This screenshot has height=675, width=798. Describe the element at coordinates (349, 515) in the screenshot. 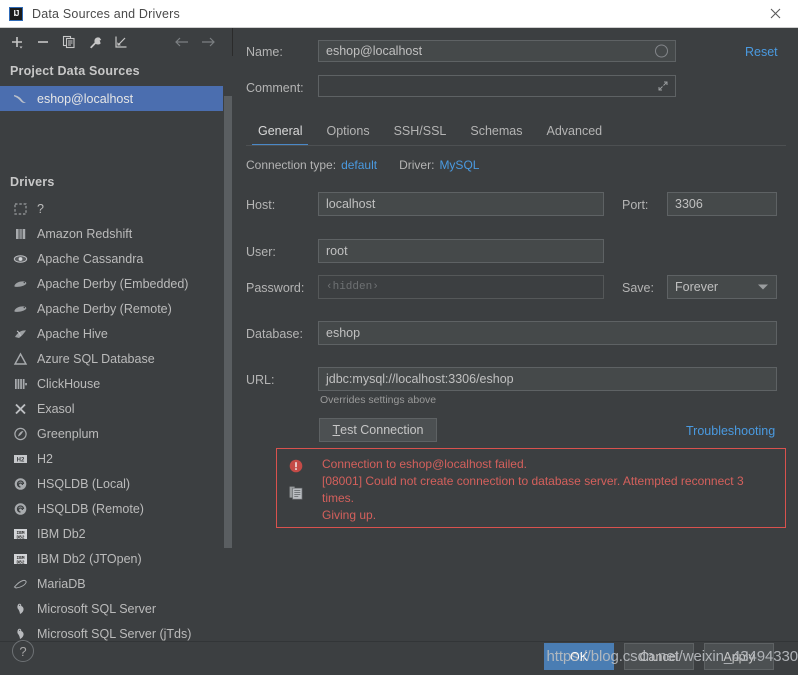

I see `error-line-3: Giving up.` at that location.